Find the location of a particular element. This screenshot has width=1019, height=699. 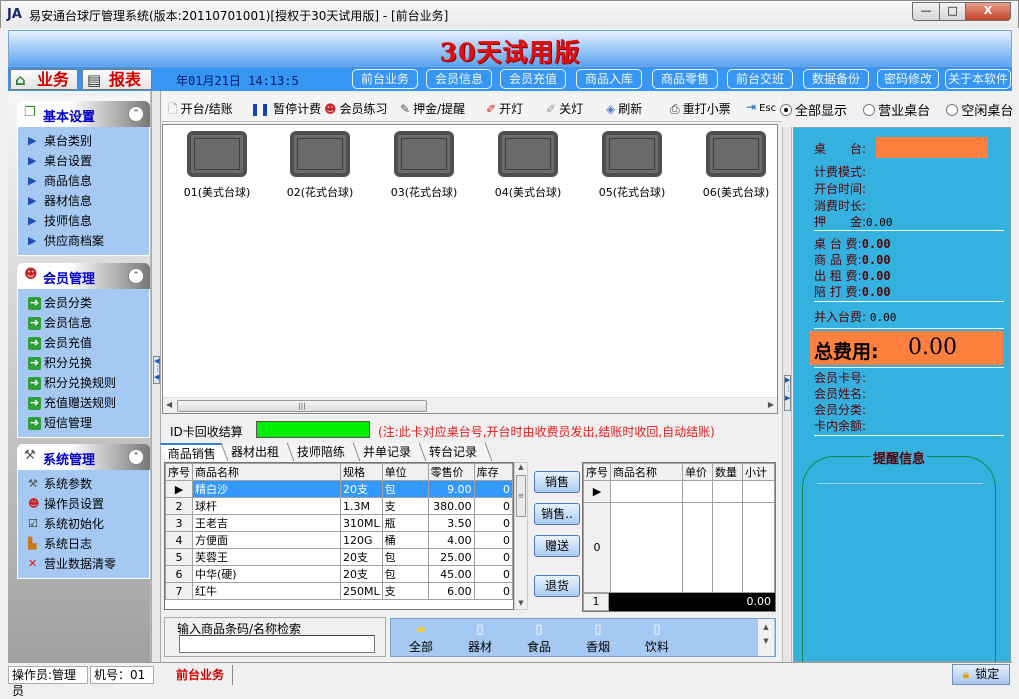

scroll-left-icon: ◀ is located at coordinates (169, 404).